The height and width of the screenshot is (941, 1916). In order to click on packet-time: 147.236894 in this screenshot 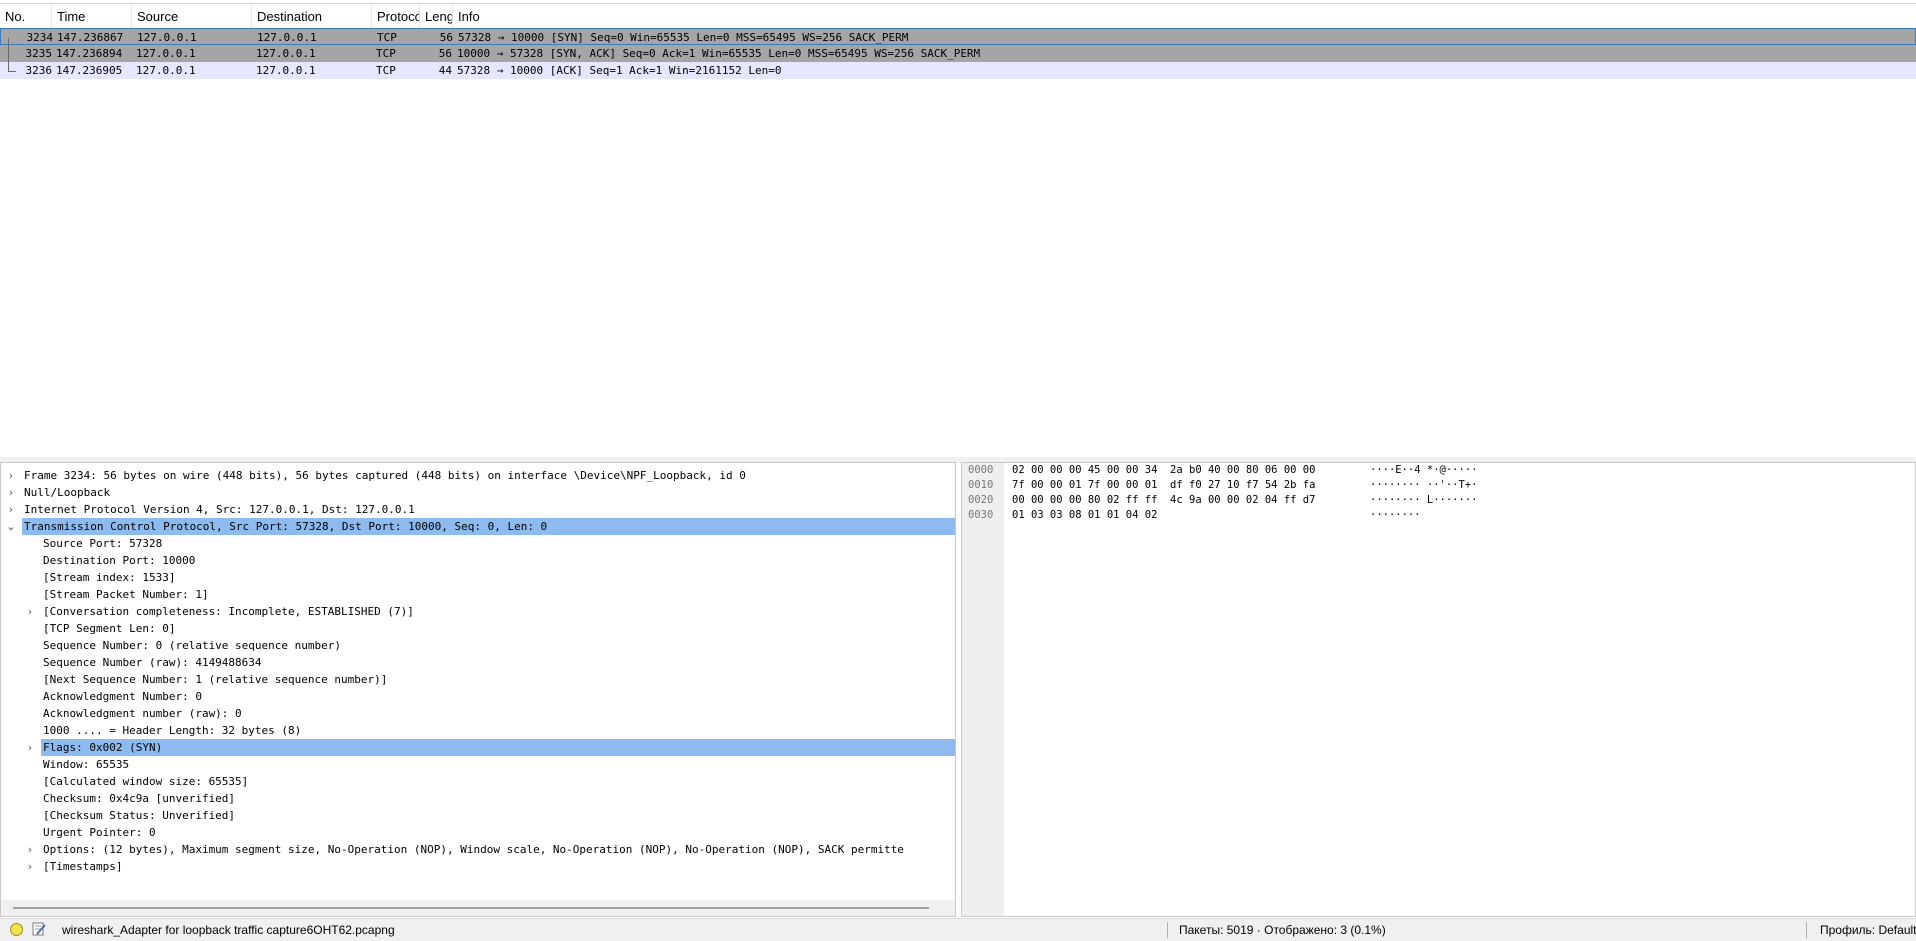, I will do `click(89, 53)`.